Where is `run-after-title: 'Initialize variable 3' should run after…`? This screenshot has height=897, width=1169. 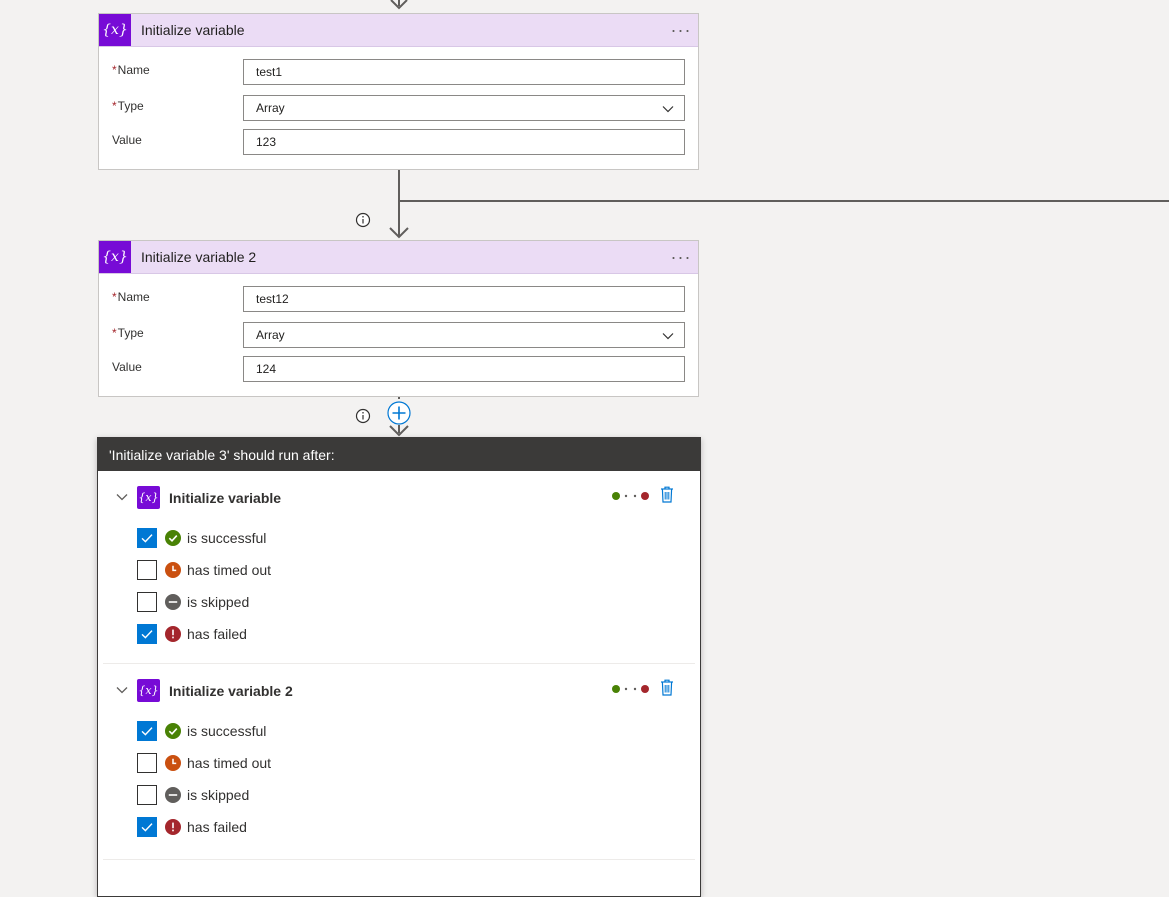 run-after-title: 'Initialize variable 3' should run after… is located at coordinates (399, 454).